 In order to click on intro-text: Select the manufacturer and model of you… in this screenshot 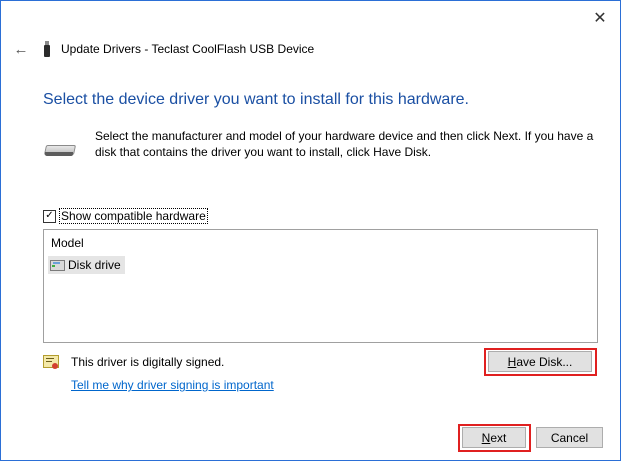, I will do `click(344, 144)`.